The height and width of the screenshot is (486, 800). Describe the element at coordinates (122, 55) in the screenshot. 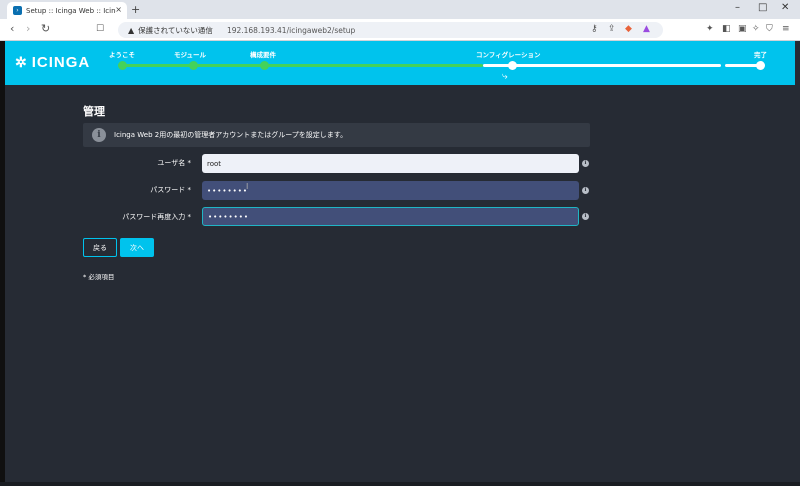

I see `step-welcome-label: ようこそ` at that location.